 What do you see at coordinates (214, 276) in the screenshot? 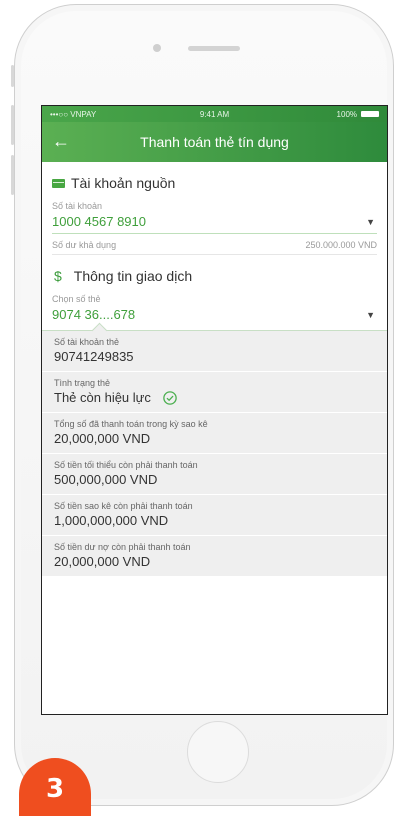
I see `transaction-info-heading: $ Thông tin giao dịch` at bounding box center [214, 276].